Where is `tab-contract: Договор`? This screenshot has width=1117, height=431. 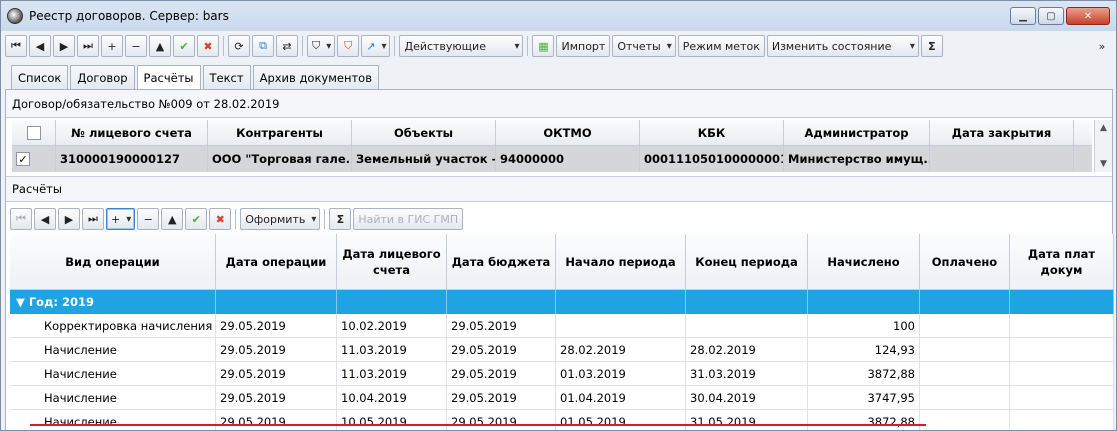
tab-contract: Договор is located at coordinates (102, 77).